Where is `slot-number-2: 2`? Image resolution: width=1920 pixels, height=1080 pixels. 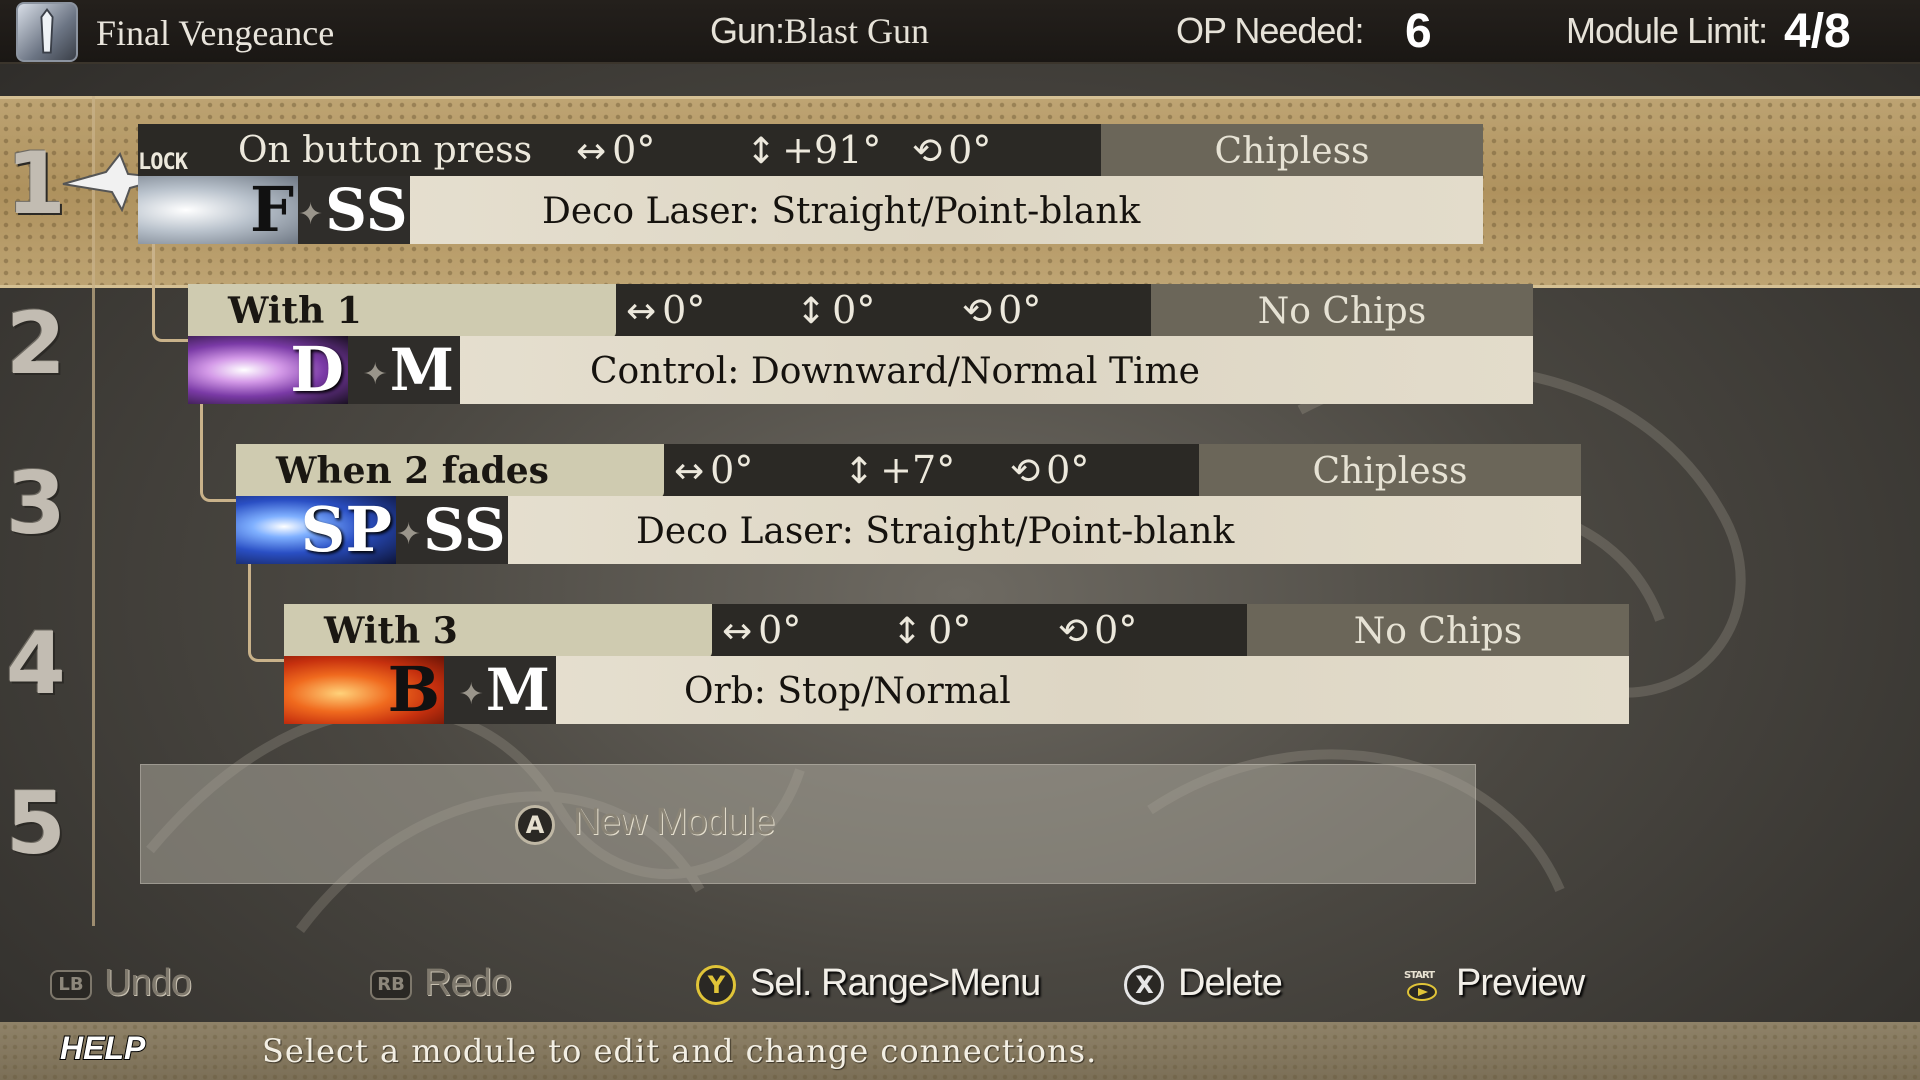 slot-number-2: 2 is located at coordinates (36, 344).